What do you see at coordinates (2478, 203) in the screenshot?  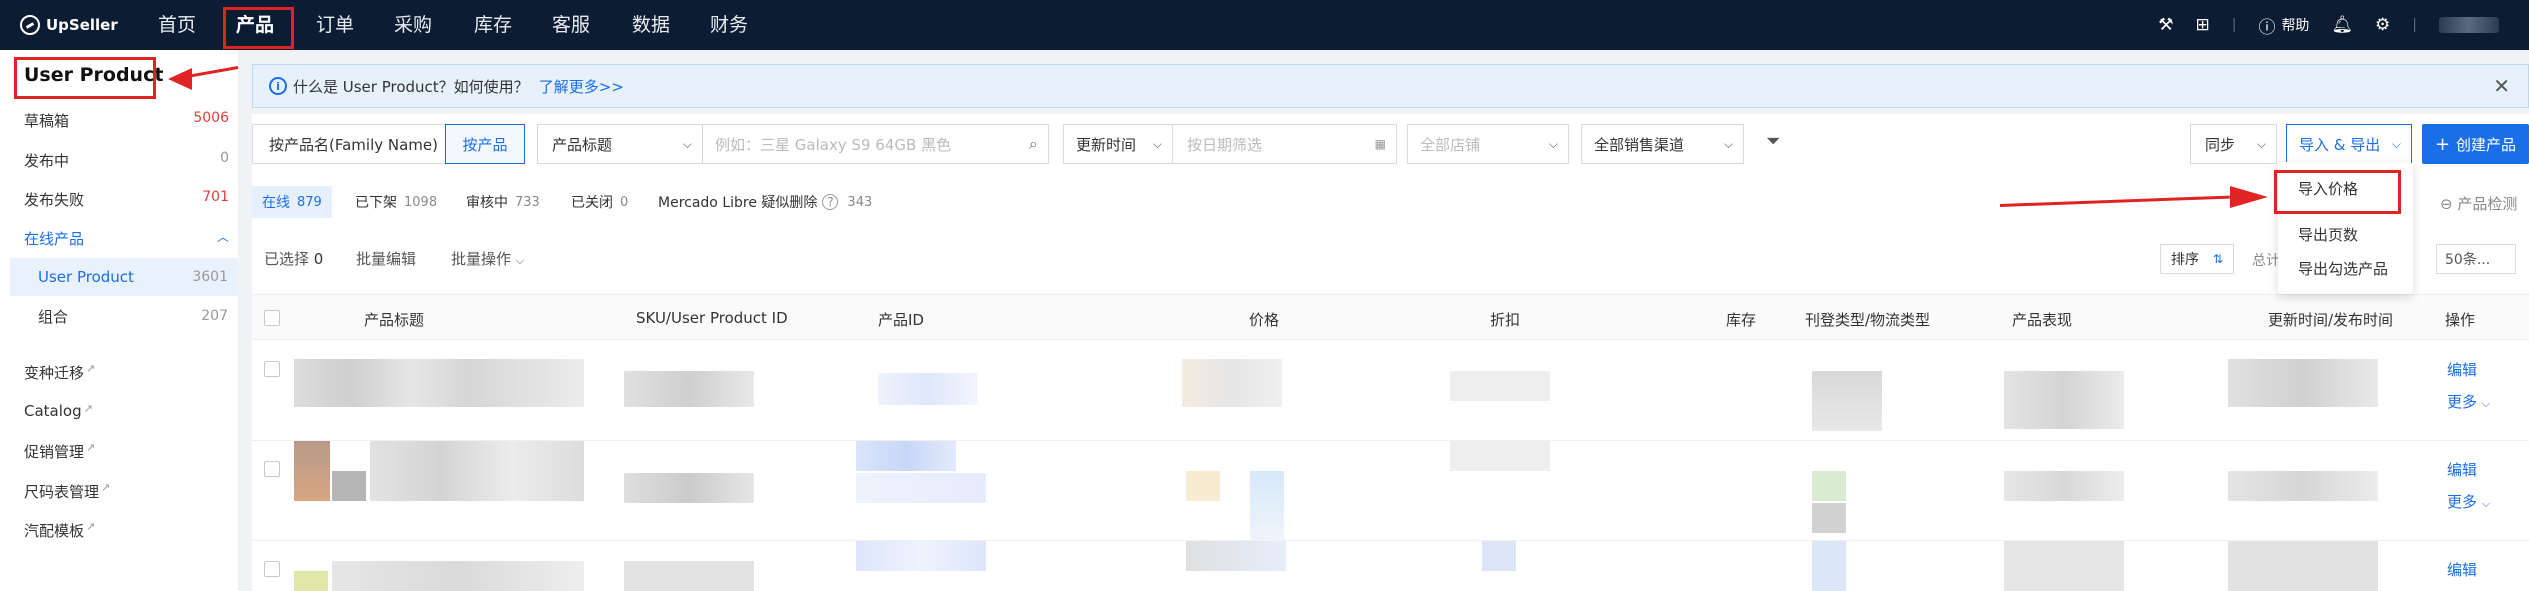 I see `product-check-button: ⊖ 产品检测` at bounding box center [2478, 203].